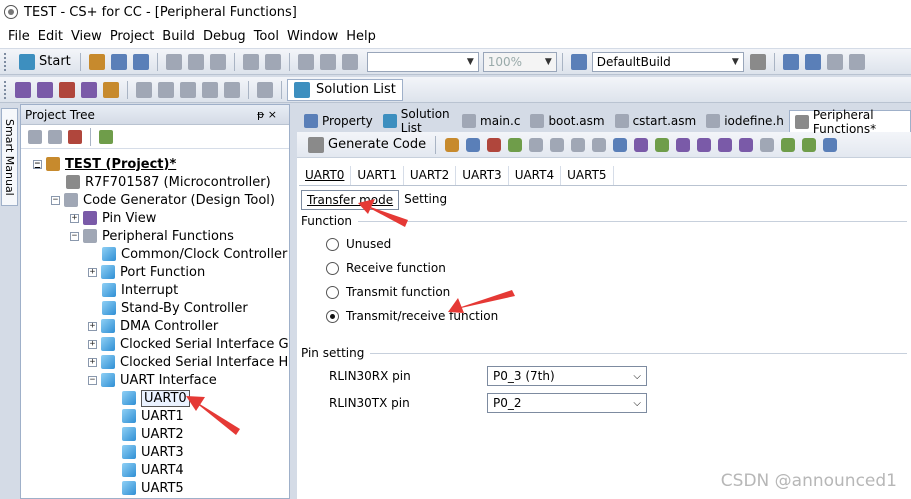  I want to click on find-in-files-icon, so click(327, 61).